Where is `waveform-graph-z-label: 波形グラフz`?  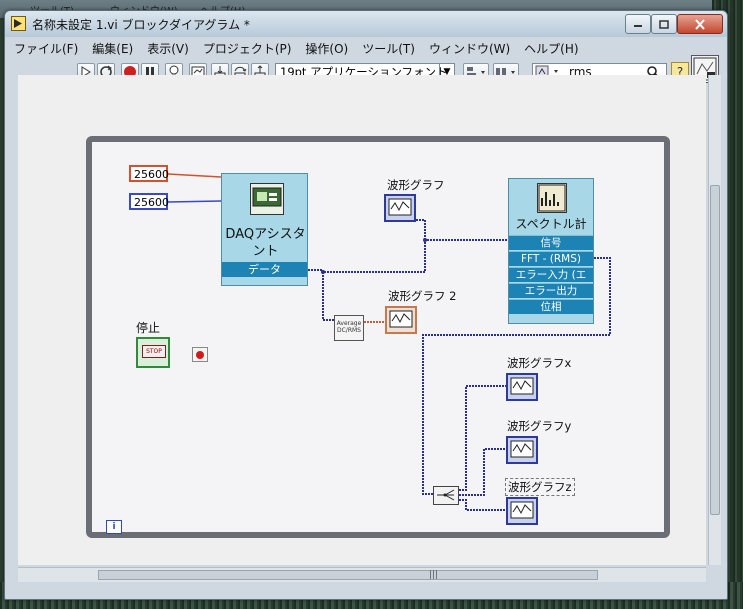 waveform-graph-z-label: 波形グラフz is located at coordinates (540, 487).